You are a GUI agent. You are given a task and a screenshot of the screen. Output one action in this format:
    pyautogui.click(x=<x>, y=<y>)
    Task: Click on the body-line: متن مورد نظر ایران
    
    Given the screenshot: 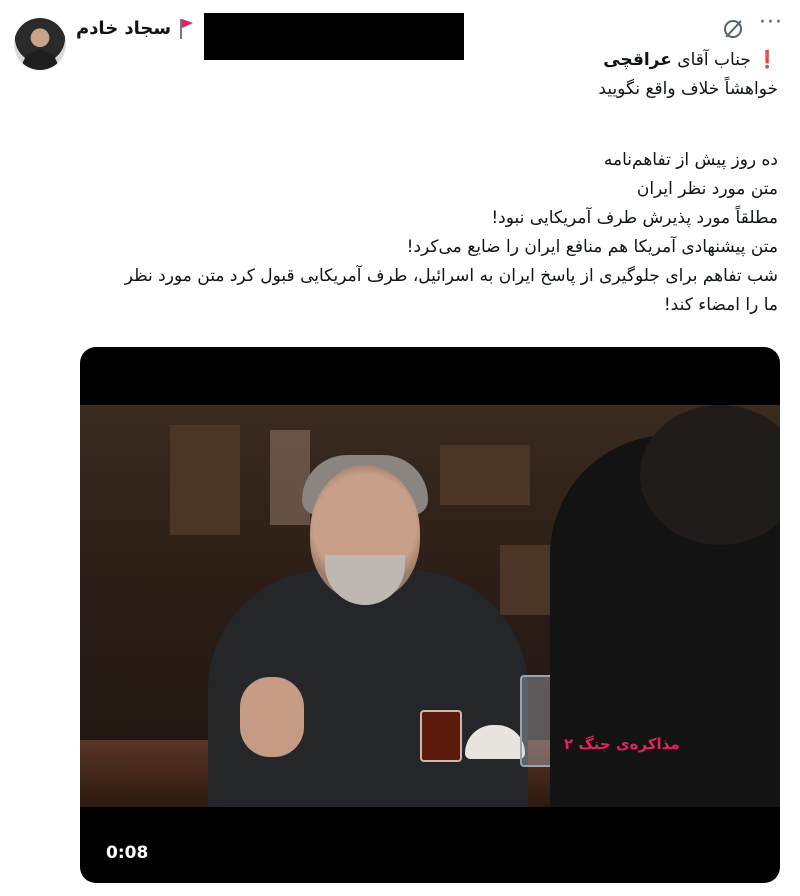 What is the action you would take?
    pyautogui.click(x=707, y=189)
    